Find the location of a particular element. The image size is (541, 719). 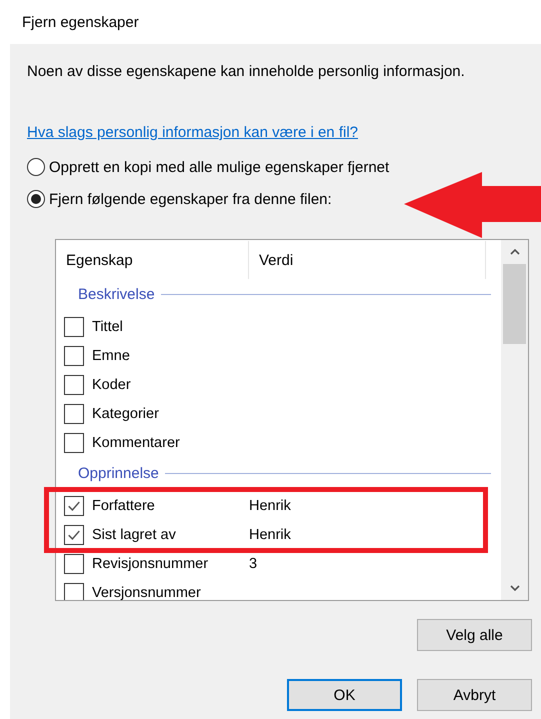

property-name: Emne is located at coordinates (111, 356).